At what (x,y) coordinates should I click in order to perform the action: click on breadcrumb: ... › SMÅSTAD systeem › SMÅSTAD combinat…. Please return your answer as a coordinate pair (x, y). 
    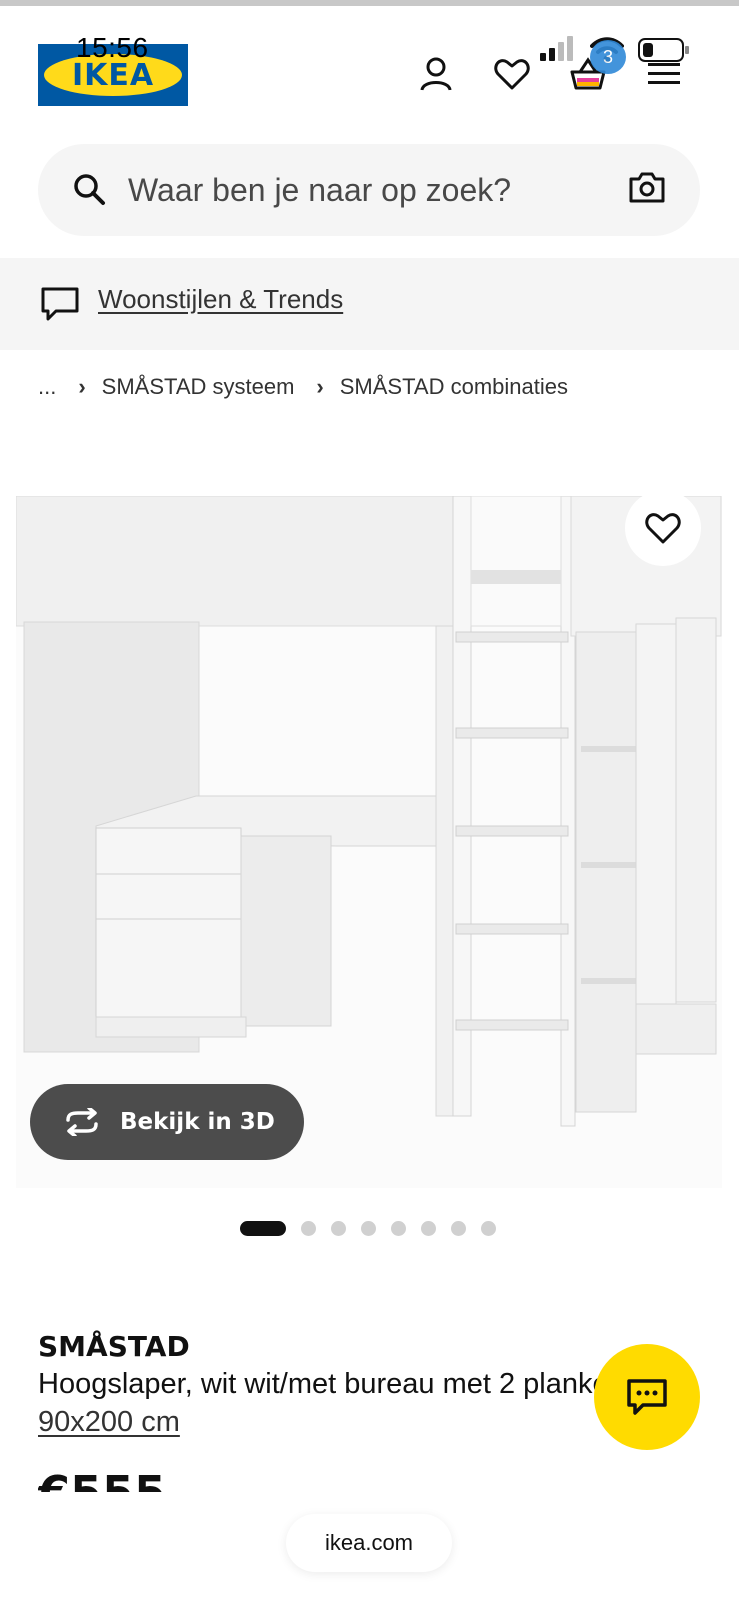
    Looking at the image, I should click on (303, 387).